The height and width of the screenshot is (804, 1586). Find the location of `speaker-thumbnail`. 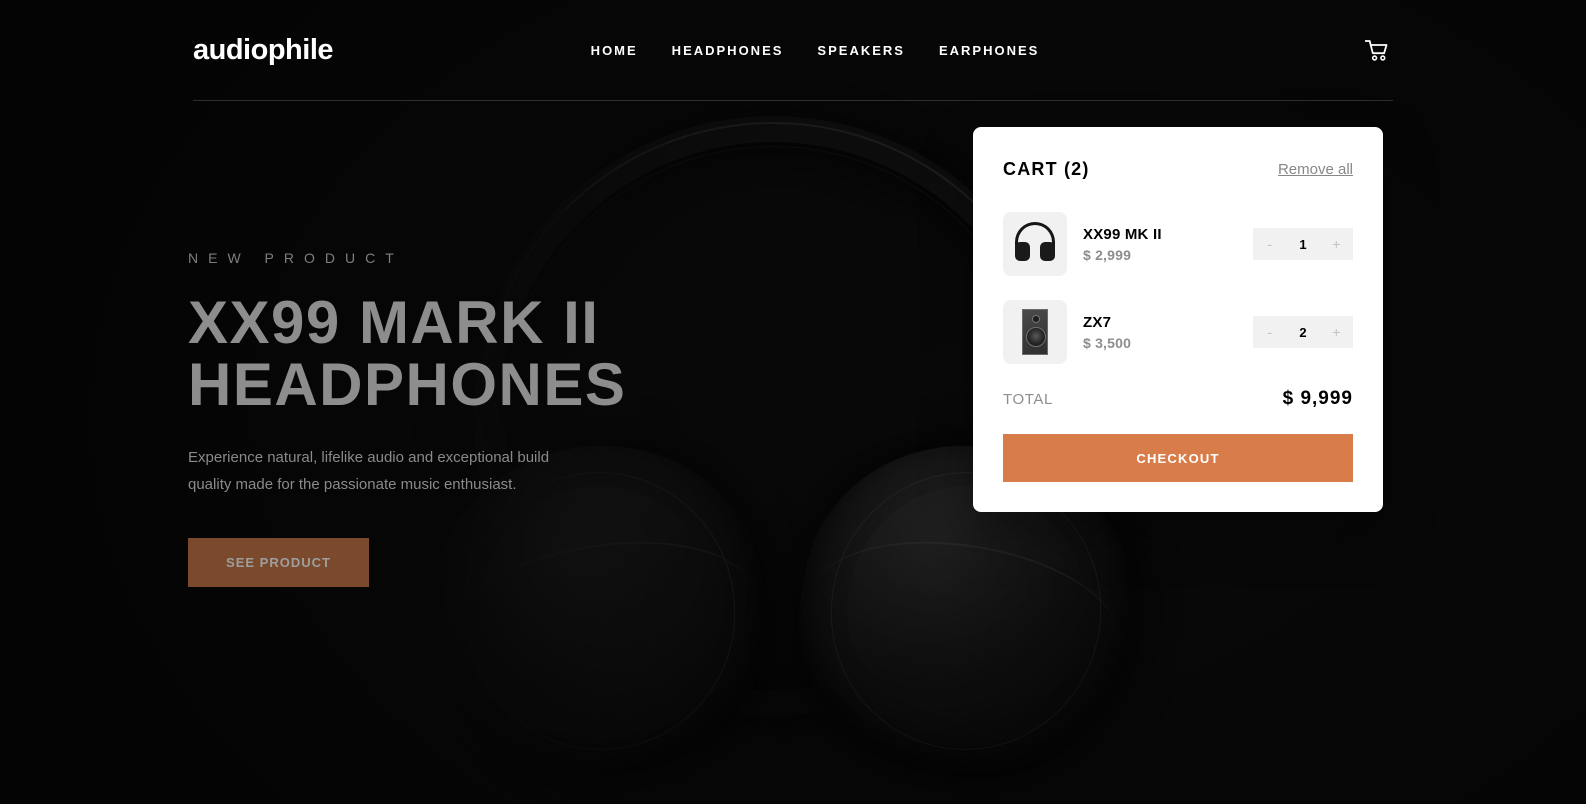

speaker-thumbnail is located at coordinates (1035, 332).